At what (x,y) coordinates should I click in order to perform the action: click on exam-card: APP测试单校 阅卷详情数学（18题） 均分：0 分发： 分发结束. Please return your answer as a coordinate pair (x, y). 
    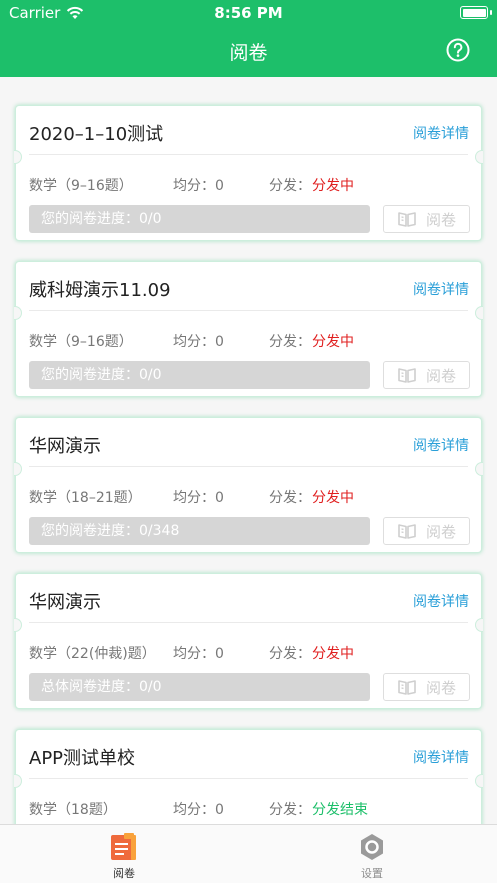
    Looking at the image, I should click on (248, 776).